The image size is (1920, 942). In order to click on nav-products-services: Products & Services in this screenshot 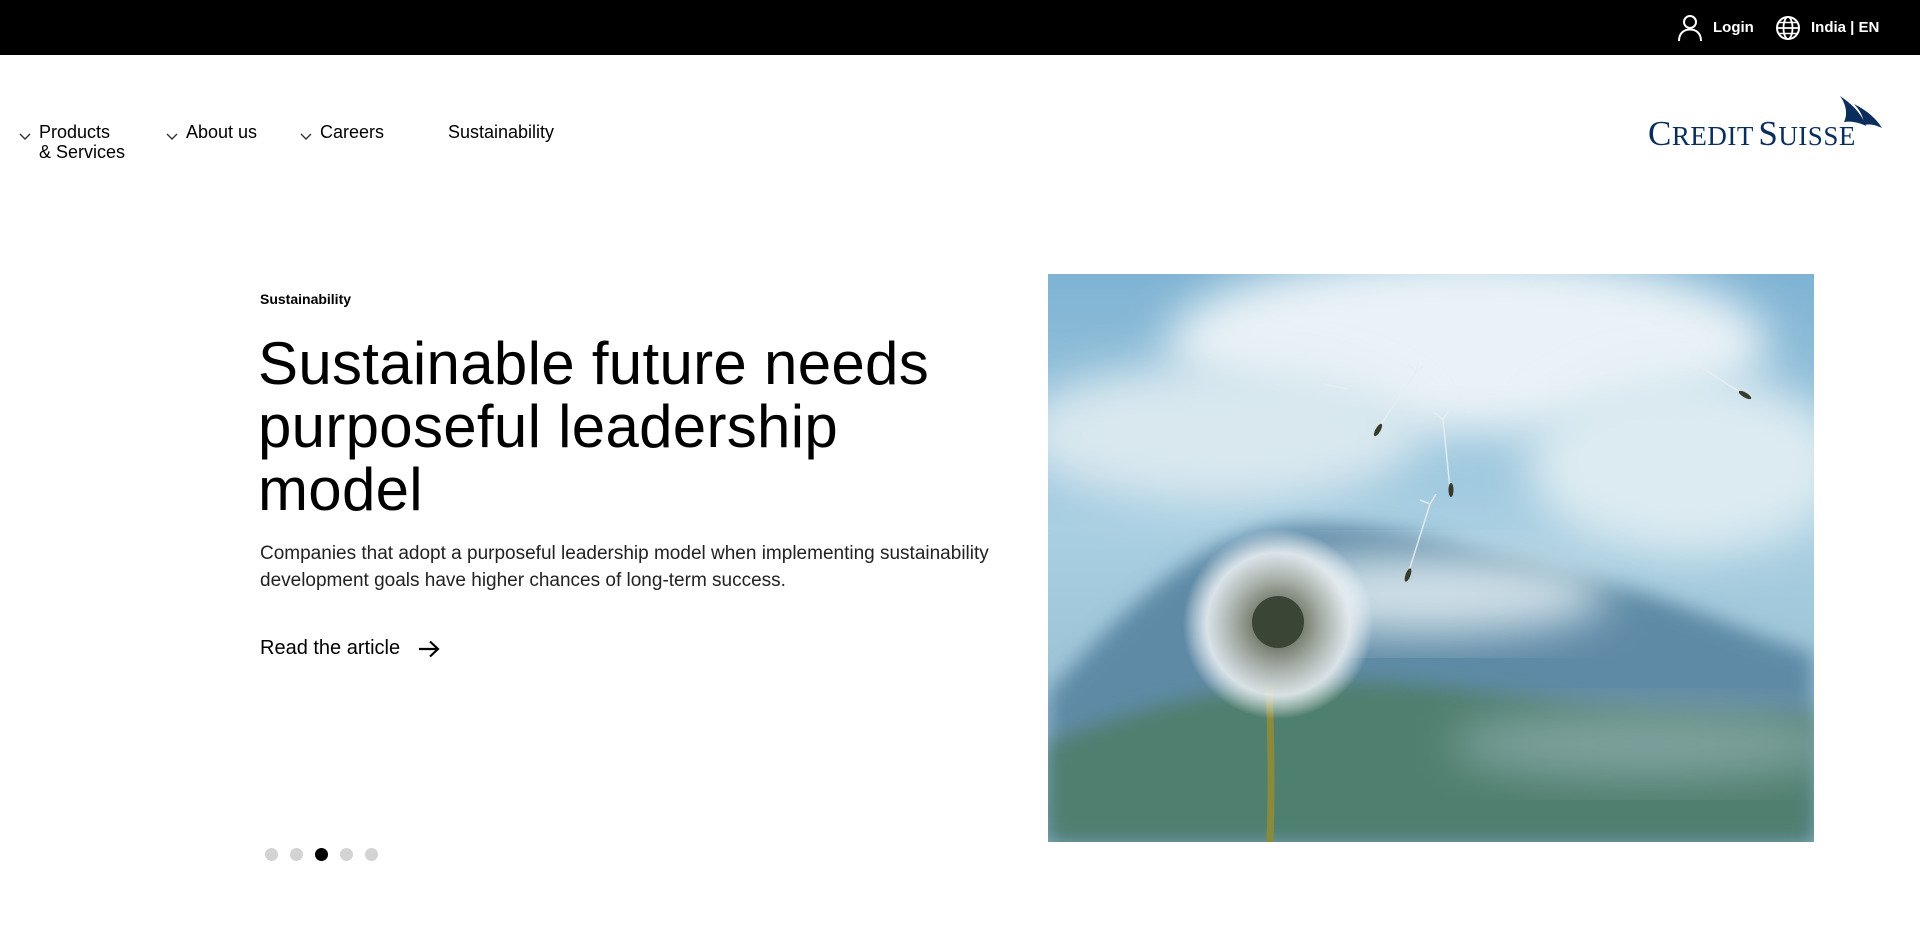, I will do `click(72, 142)`.